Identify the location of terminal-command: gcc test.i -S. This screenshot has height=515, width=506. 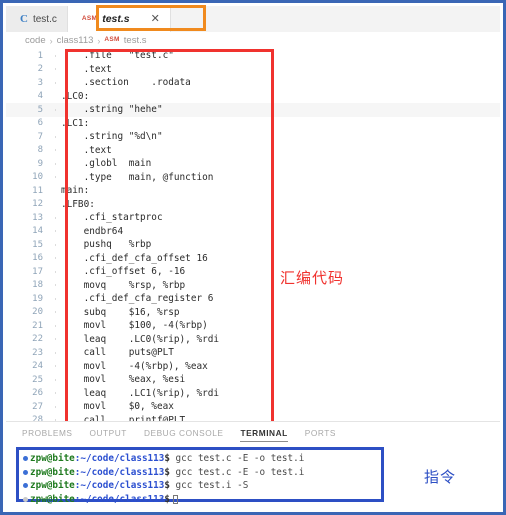
(209, 486).